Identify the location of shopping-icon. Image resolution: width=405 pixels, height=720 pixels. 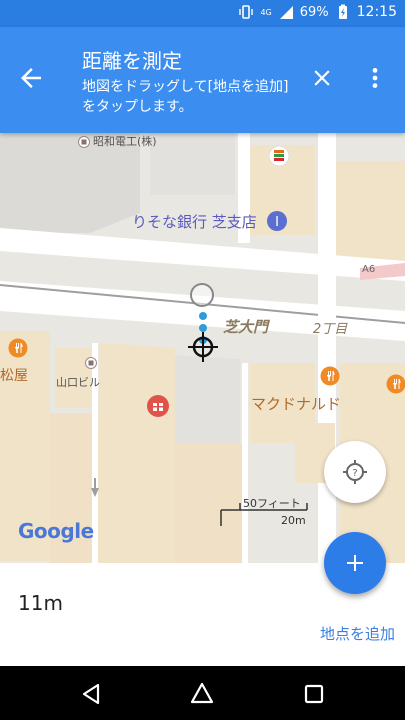
(158, 406).